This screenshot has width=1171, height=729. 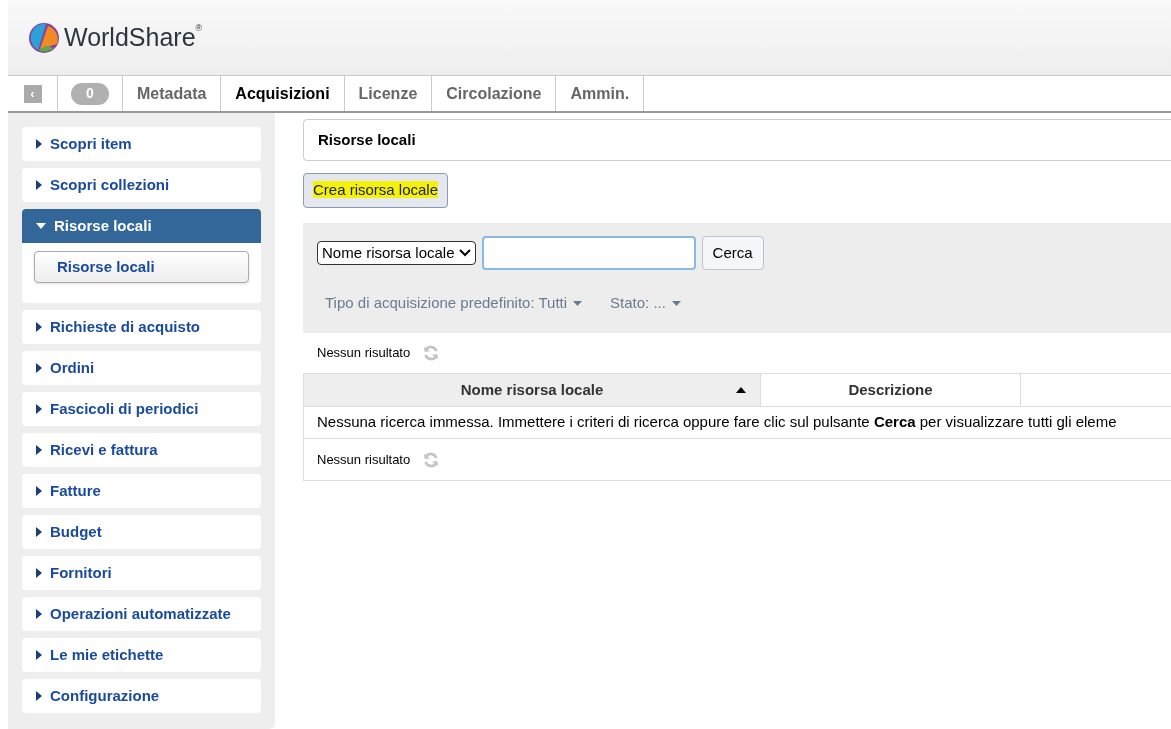 What do you see at coordinates (732, 253) in the screenshot?
I see `search-button: Cerca` at bounding box center [732, 253].